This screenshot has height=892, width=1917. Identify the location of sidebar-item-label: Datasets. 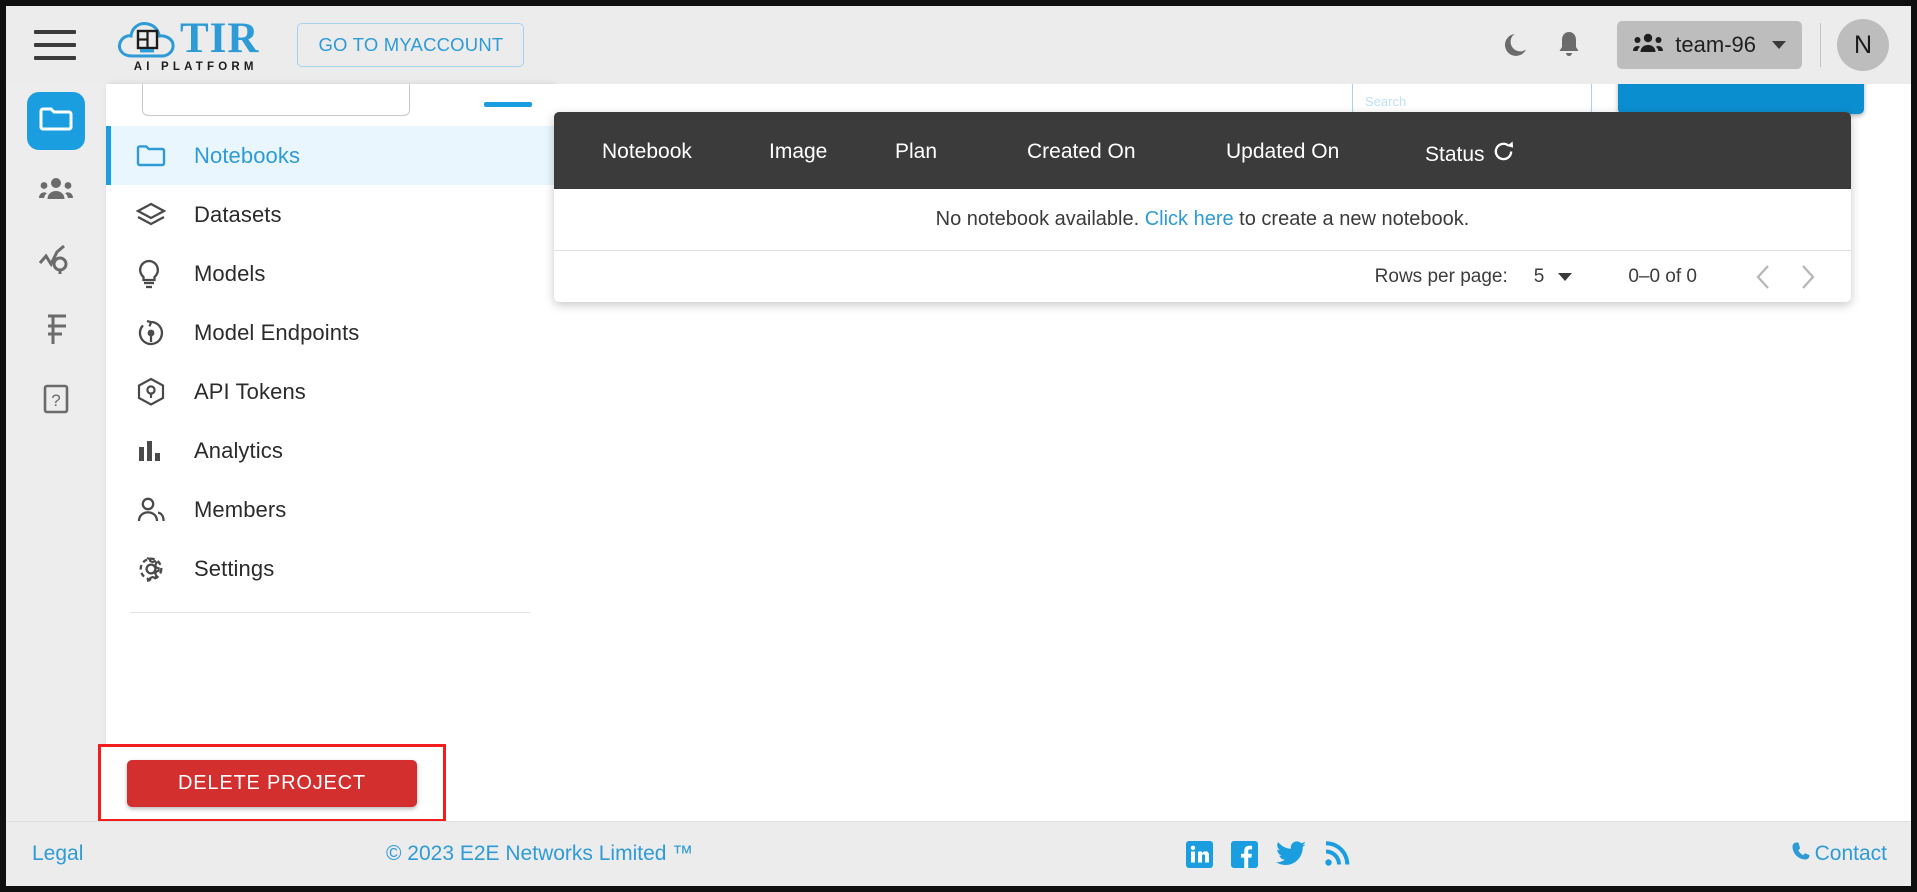
(238, 214).